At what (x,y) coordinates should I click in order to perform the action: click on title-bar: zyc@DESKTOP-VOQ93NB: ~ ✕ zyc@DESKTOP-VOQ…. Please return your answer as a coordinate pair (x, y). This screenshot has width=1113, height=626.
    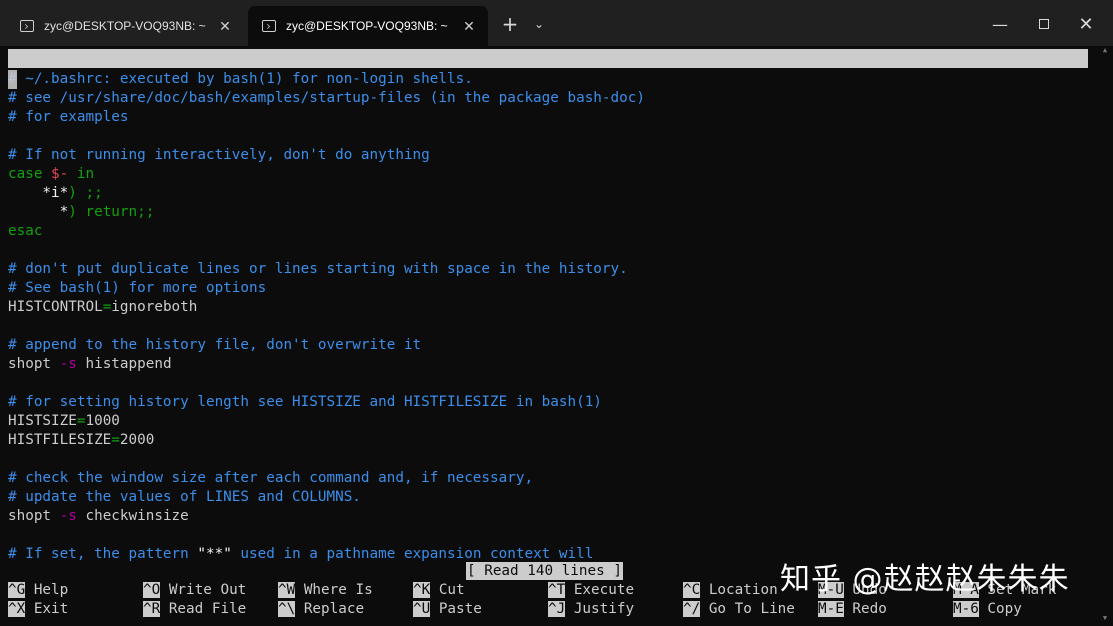
    Looking at the image, I should click on (556, 23).